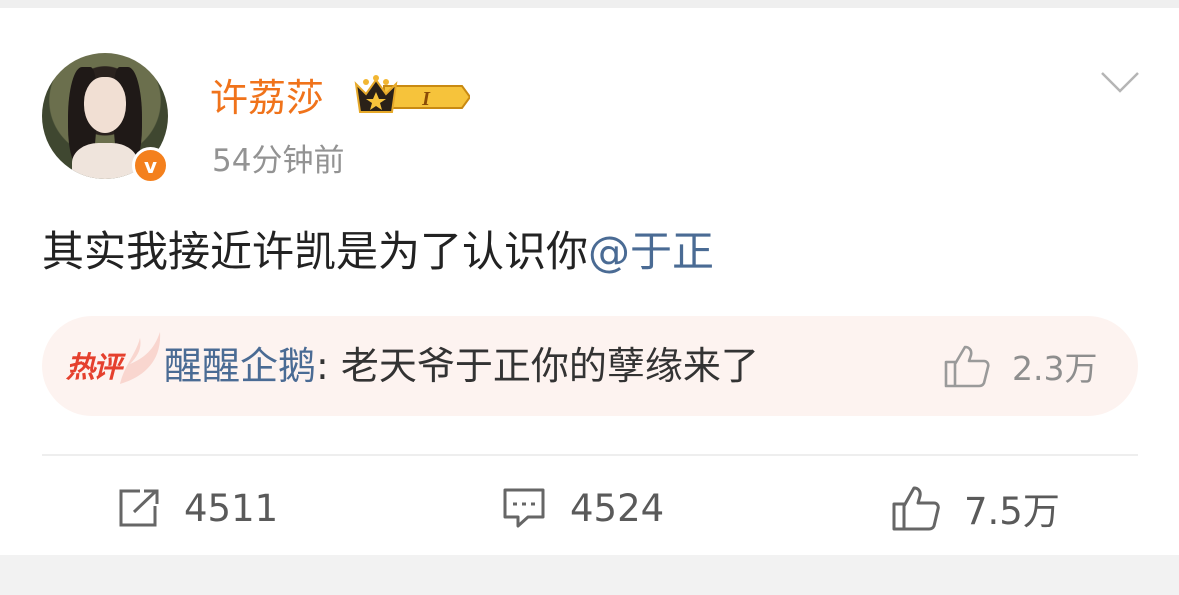  Describe the element at coordinates (1120, 82) in the screenshot. I see `chevron-down-icon` at that location.